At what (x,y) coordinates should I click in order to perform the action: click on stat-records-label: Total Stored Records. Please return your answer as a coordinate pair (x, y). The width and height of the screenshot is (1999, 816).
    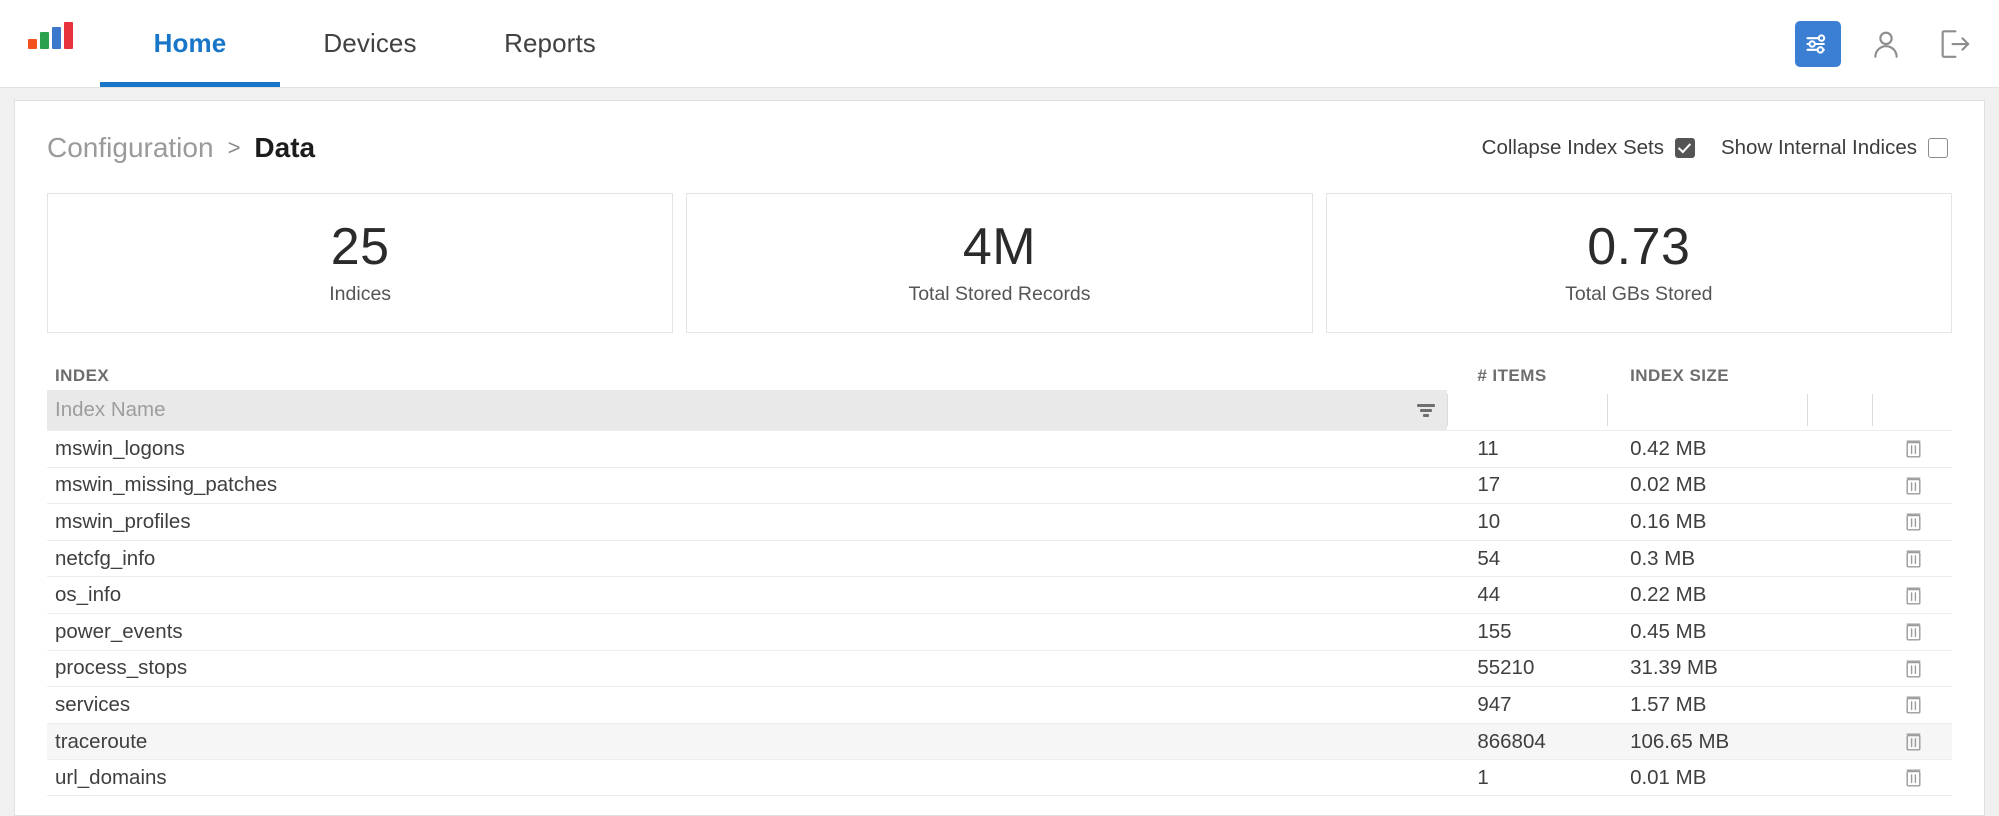
    Looking at the image, I should click on (999, 294).